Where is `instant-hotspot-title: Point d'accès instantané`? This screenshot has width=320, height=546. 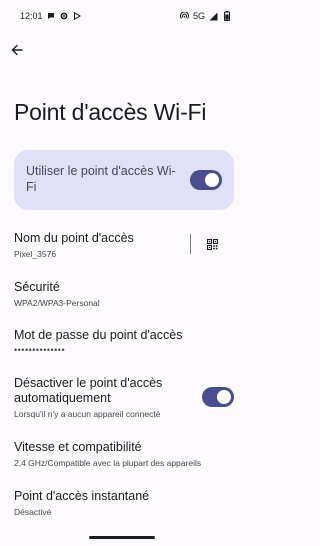
instant-hotspot-title: Point d'accès instantané is located at coordinates (82, 496).